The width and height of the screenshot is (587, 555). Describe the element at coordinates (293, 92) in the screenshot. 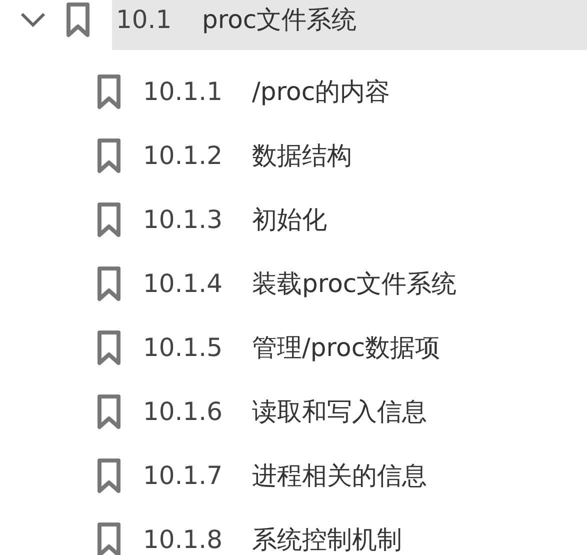

I see `outline-item: 10.1.1 /proc的内容` at that location.